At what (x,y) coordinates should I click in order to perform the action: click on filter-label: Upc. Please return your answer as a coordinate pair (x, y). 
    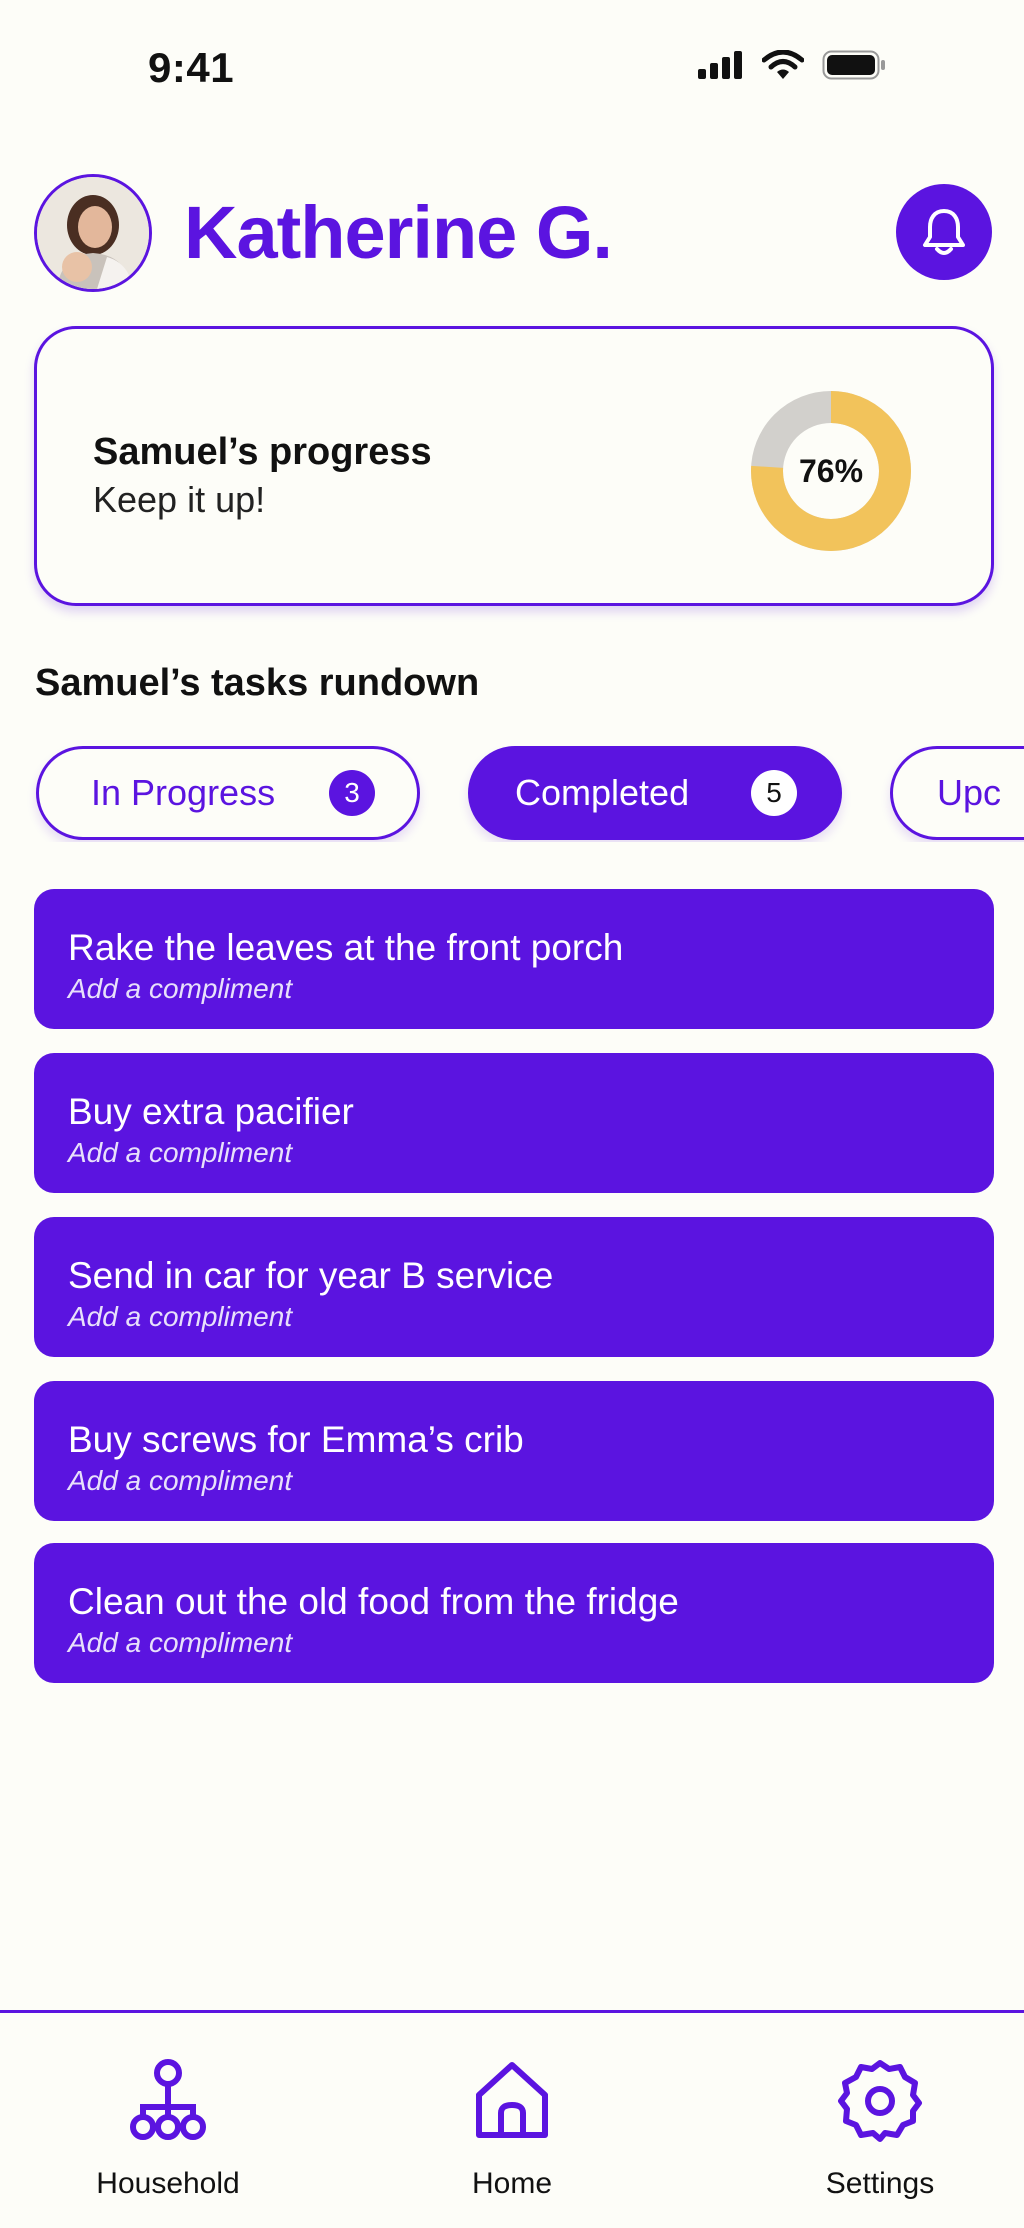
    Looking at the image, I should click on (969, 792).